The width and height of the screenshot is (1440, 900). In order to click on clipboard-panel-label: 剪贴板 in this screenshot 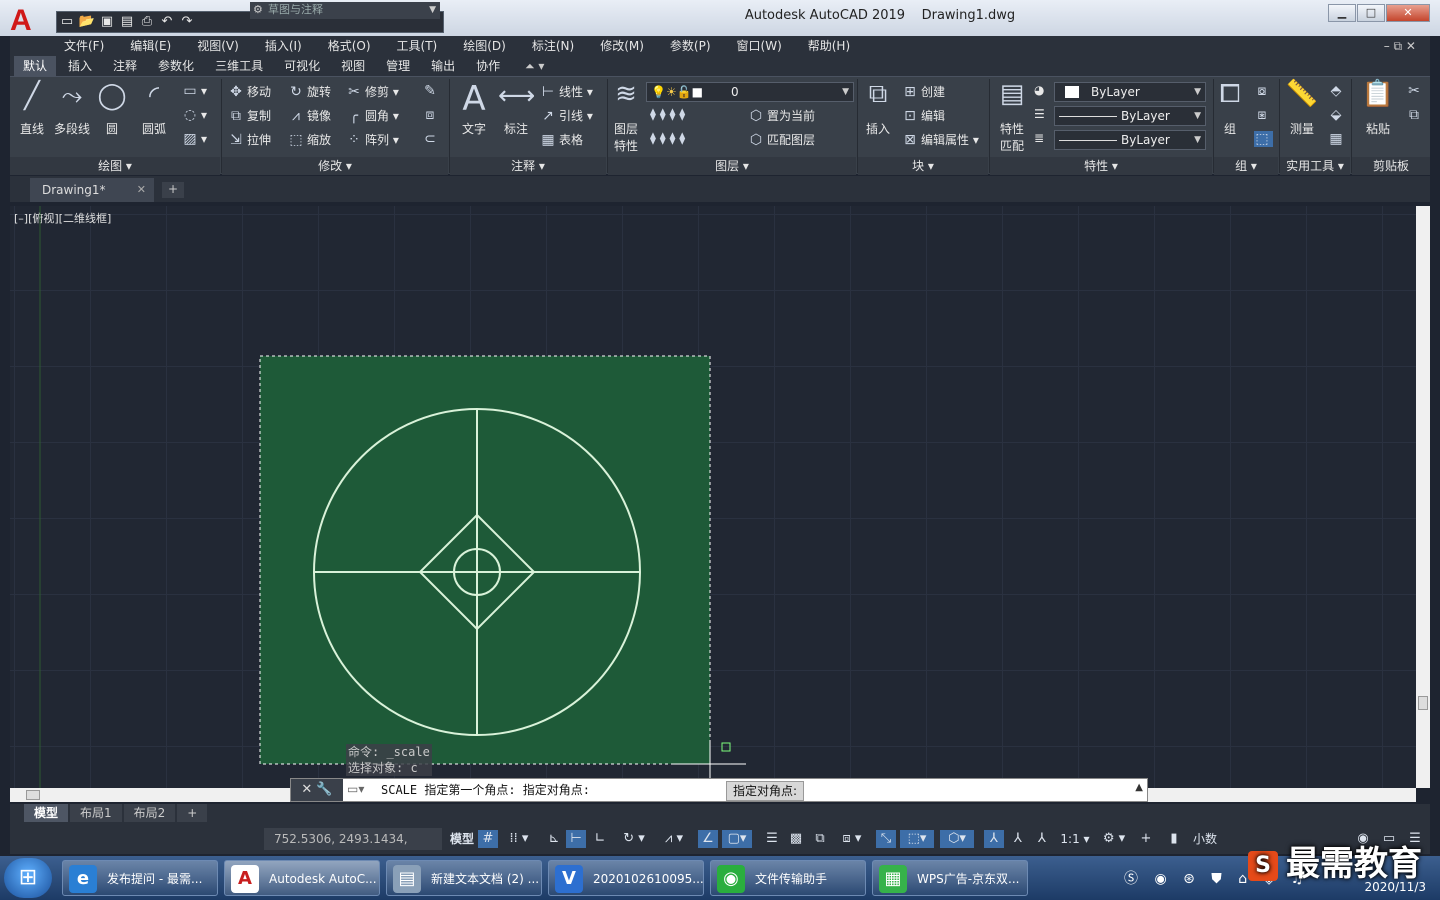, I will do `click(1391, 166)`.